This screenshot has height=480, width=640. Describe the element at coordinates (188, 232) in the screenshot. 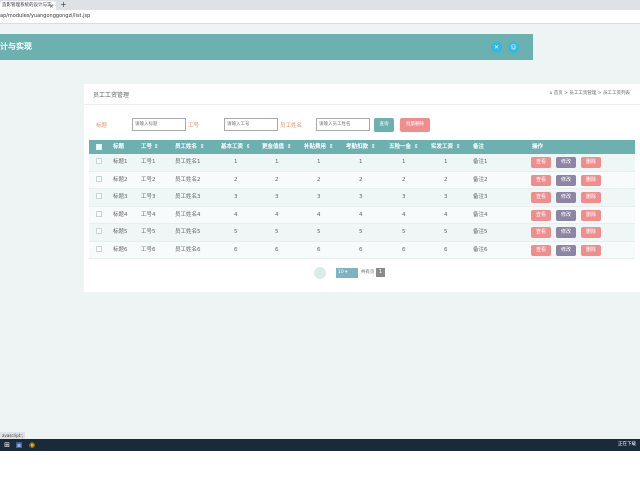

I see `table-cell: 员工姓名5` at that location.